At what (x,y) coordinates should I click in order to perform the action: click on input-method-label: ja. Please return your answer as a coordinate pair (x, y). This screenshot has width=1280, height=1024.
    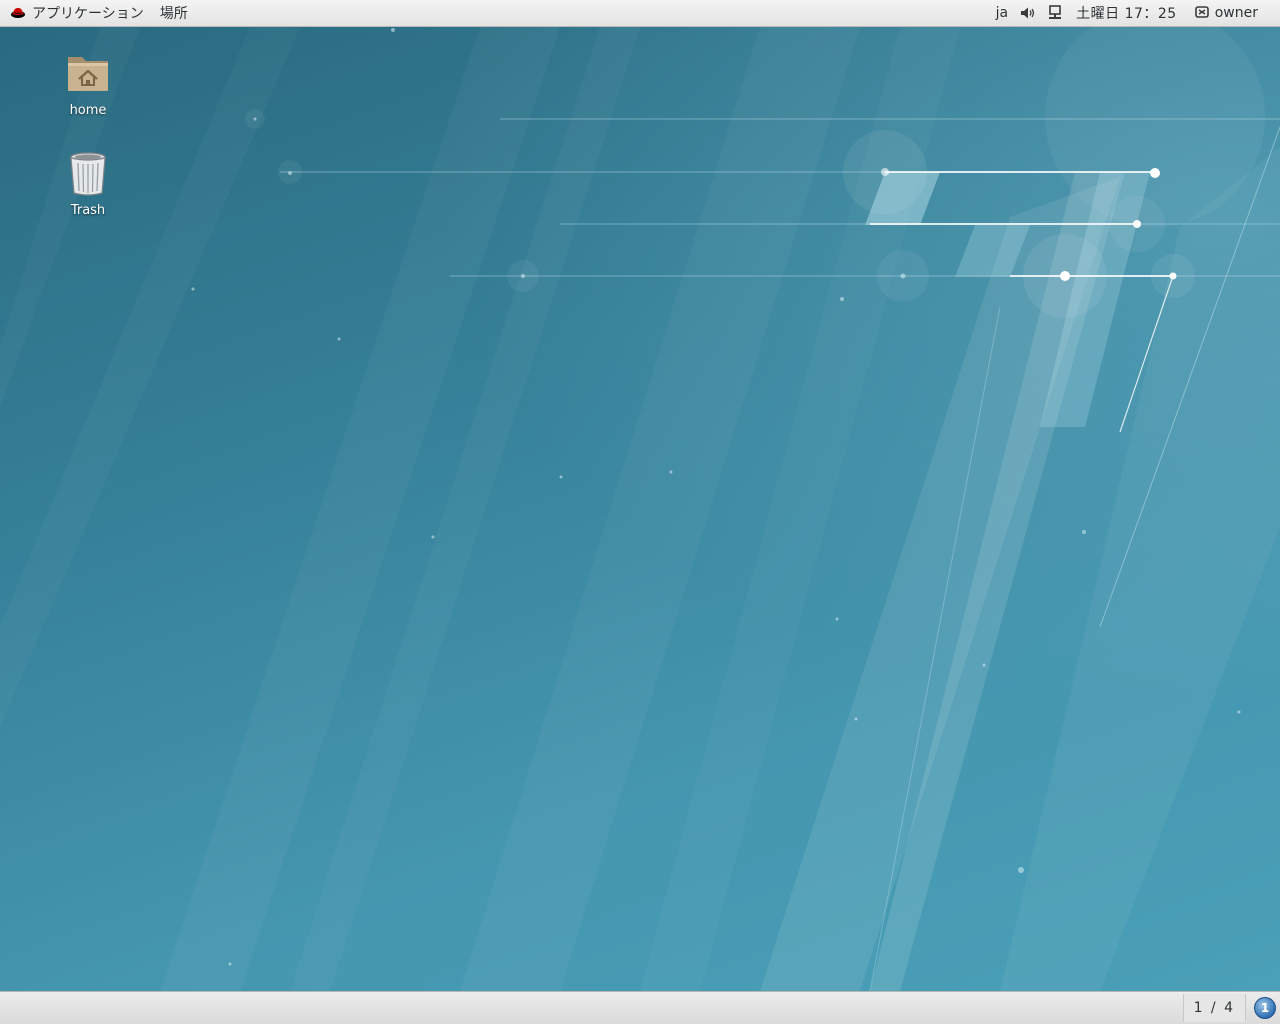
    Looking at the image, I should click on (1002, 13).